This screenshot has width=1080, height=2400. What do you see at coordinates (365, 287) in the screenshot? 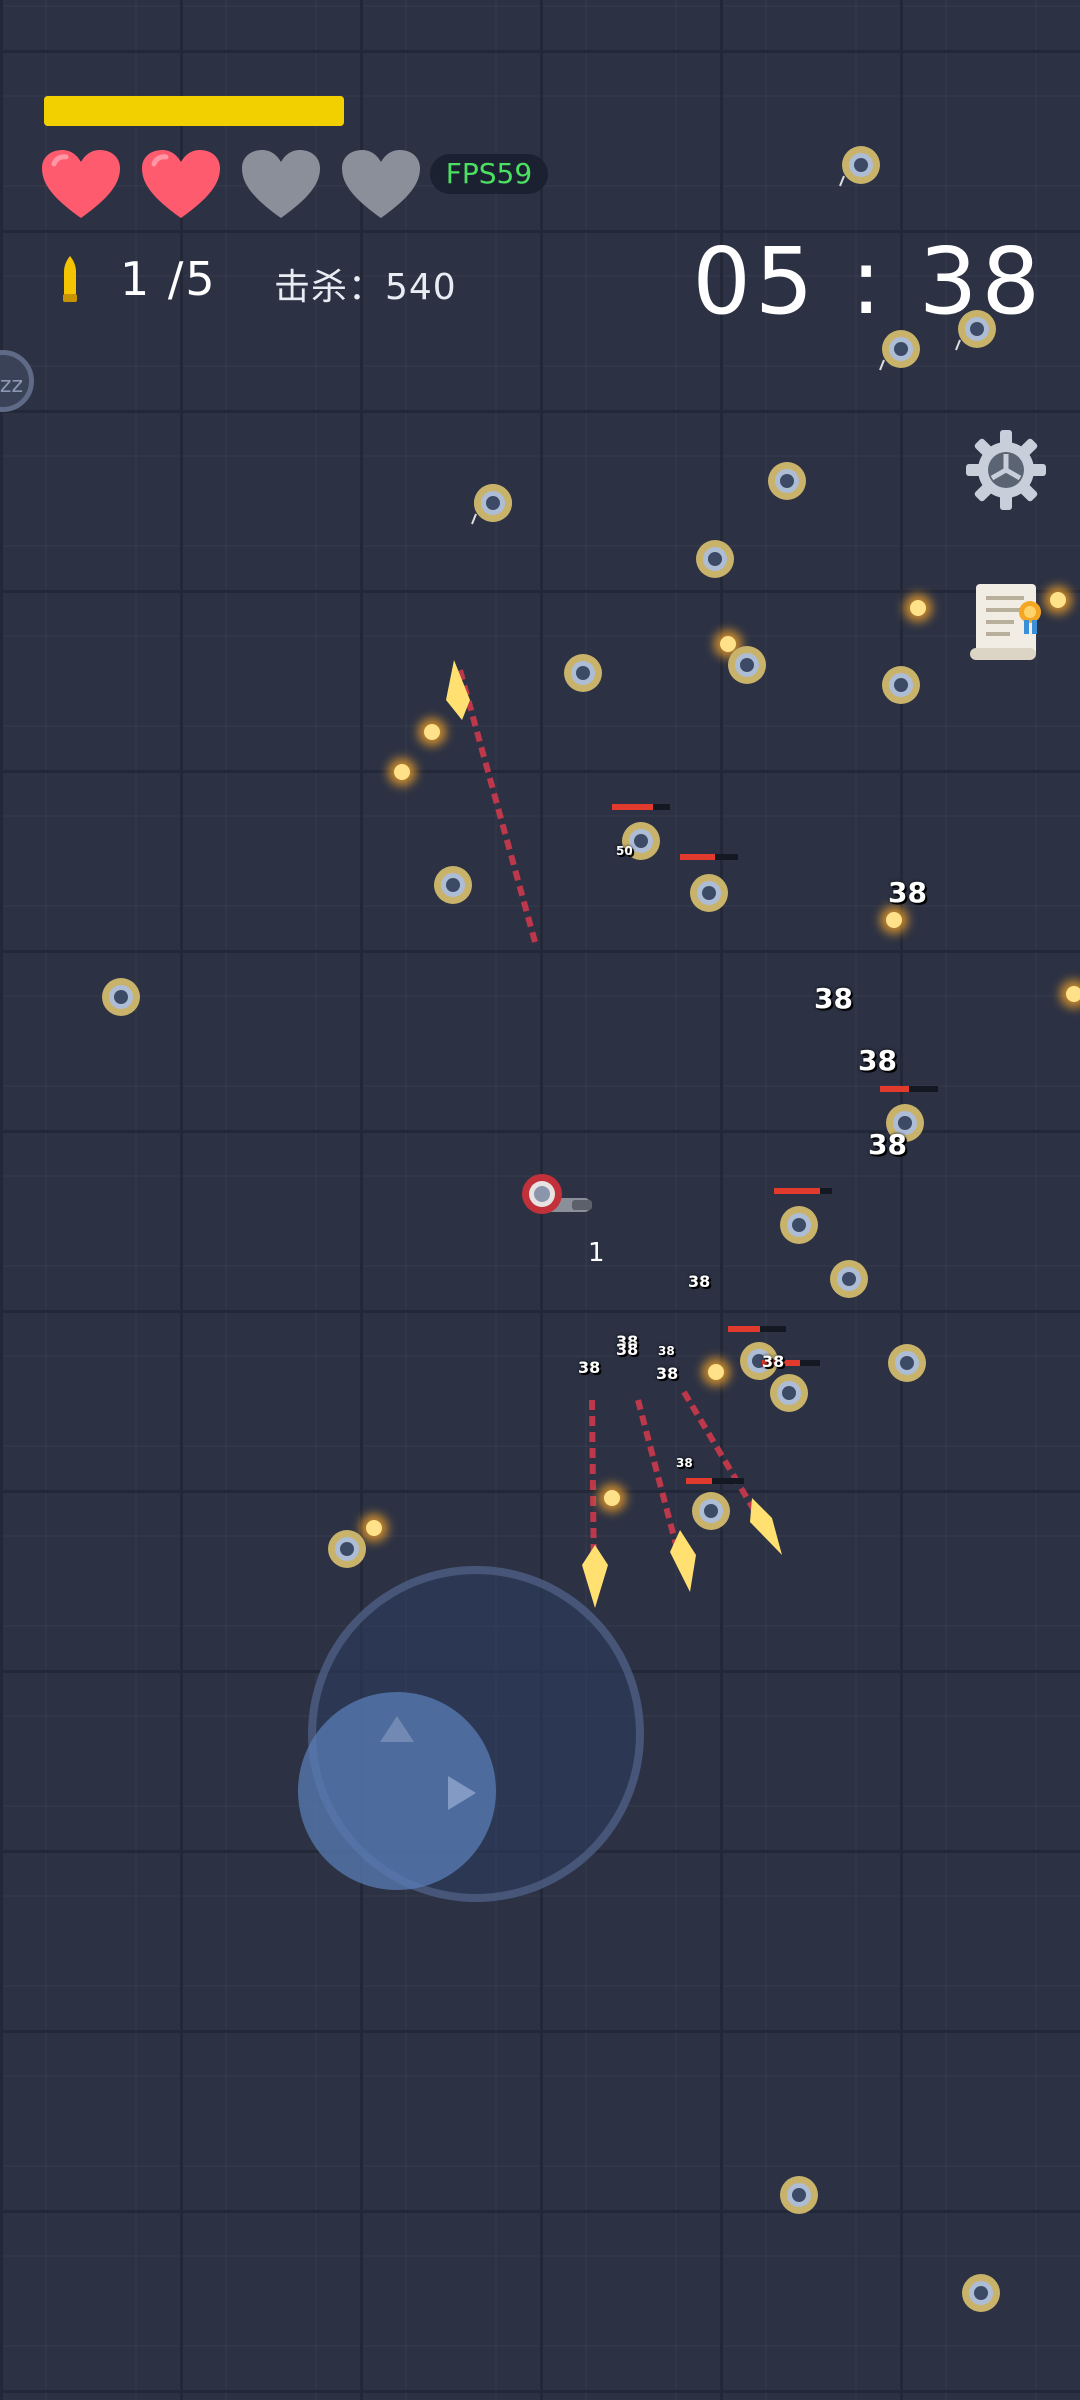
I see `kill-count: 击杀：540` at bounding box center [365, 287].